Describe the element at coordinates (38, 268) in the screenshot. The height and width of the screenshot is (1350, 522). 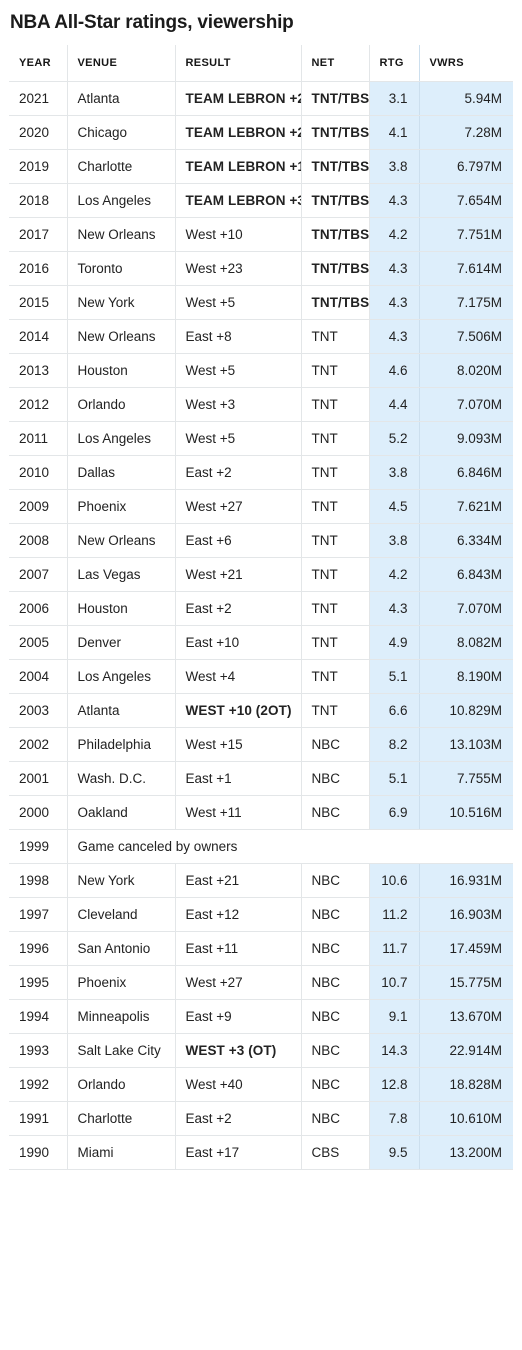
I see `cell-year: 2016` at that location.